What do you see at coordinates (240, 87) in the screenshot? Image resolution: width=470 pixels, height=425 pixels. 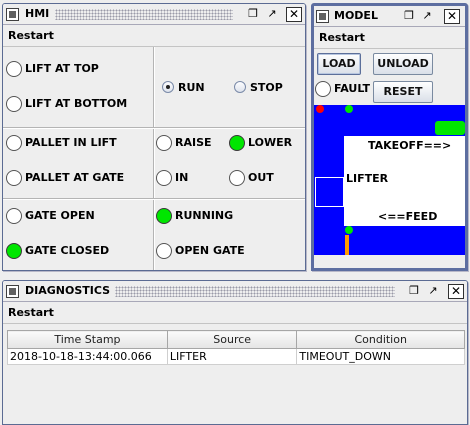 I see `radio-unselected-icon` at bounding box center [240, 87].